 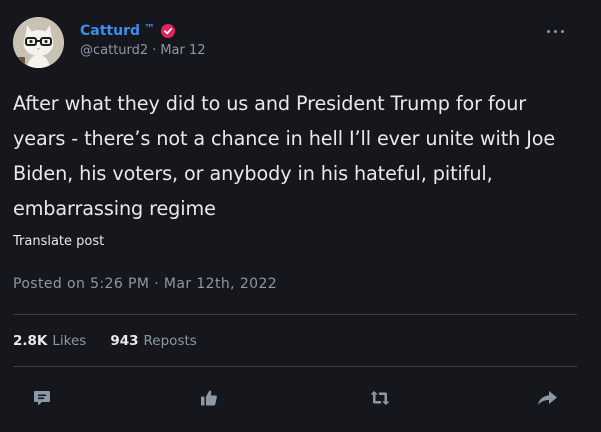 I want to click on likes-label: Likes, so click(x=69, y=341).